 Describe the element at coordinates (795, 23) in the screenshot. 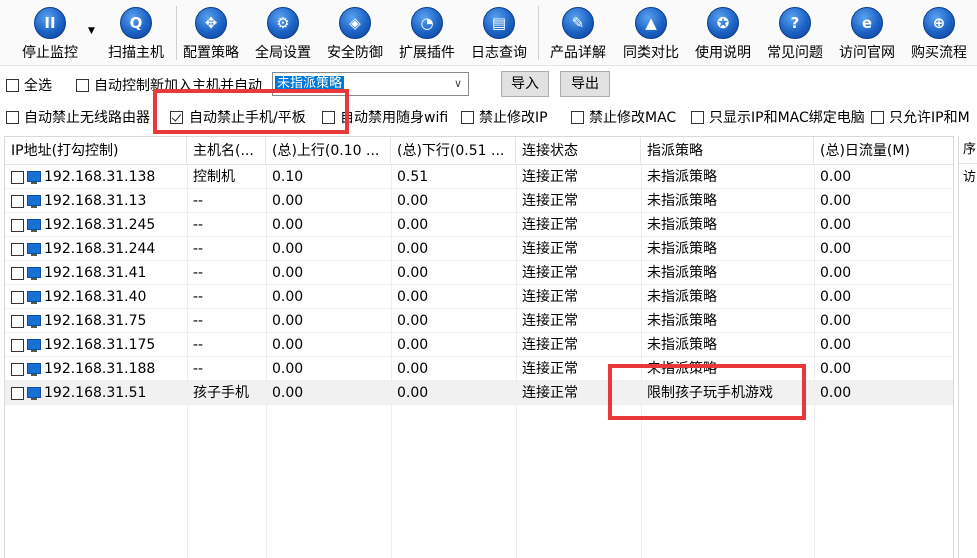

I see `question-icon: ?` at that location.